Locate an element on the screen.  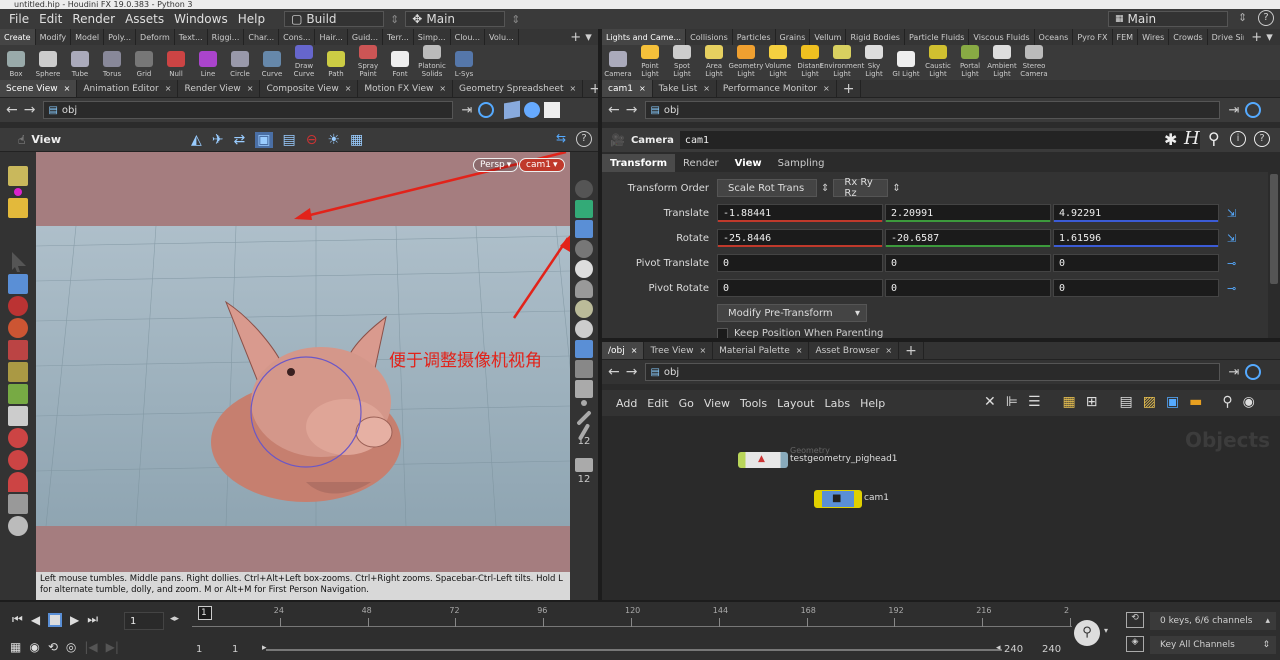
geometry-node: ▲ is located at coordinates (763, 460).